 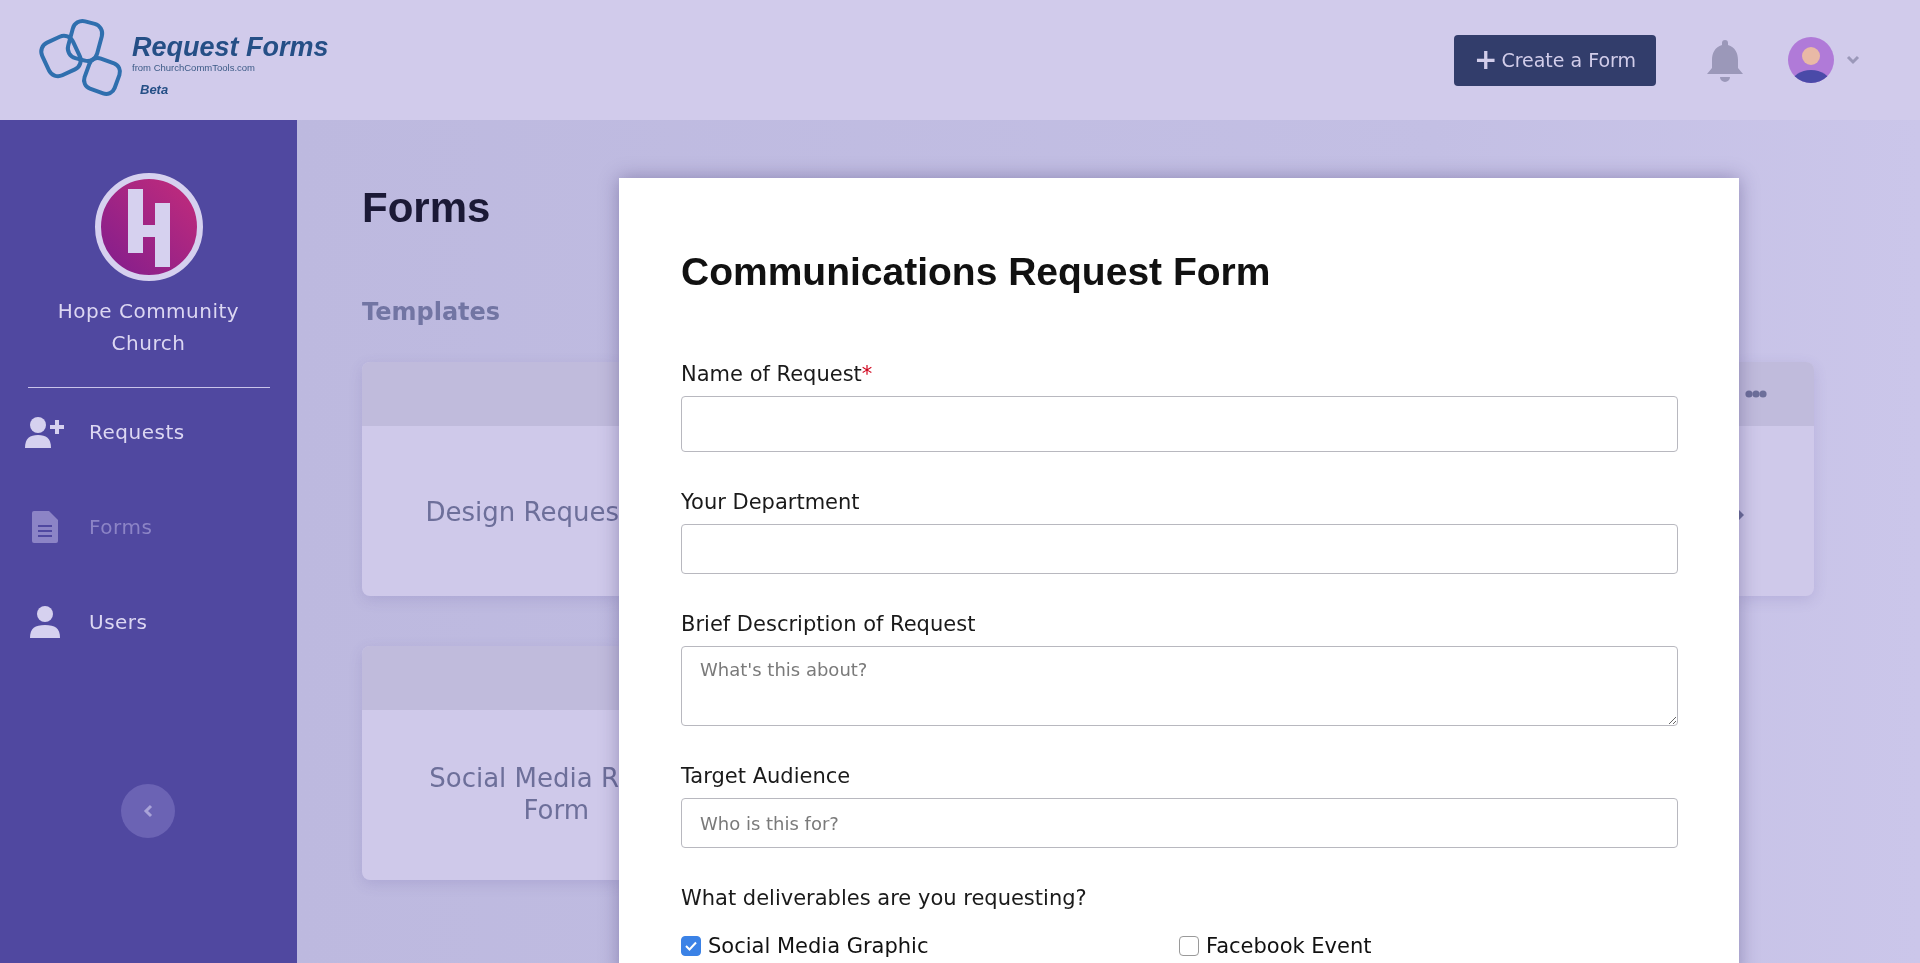 I want to click on notification-bell-icon, so click(x=1725, y=60).